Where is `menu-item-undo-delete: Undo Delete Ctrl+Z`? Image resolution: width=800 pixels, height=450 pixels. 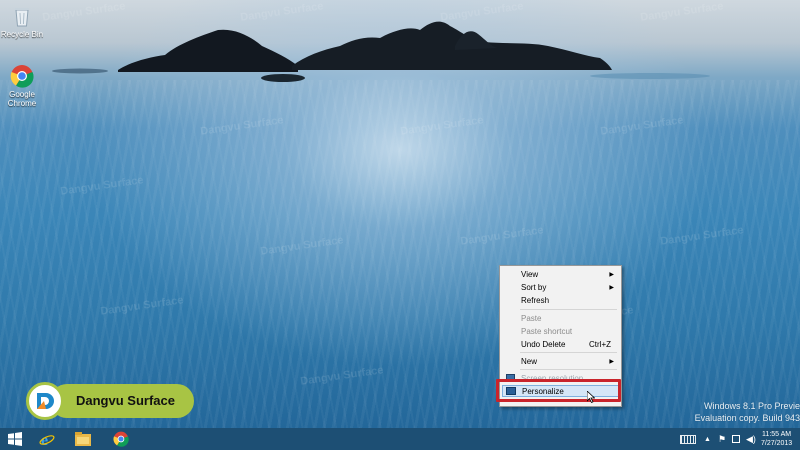
menu-item-undo-delete: Undo Delete Ctrl+Z is located at coordinates (560, 344).